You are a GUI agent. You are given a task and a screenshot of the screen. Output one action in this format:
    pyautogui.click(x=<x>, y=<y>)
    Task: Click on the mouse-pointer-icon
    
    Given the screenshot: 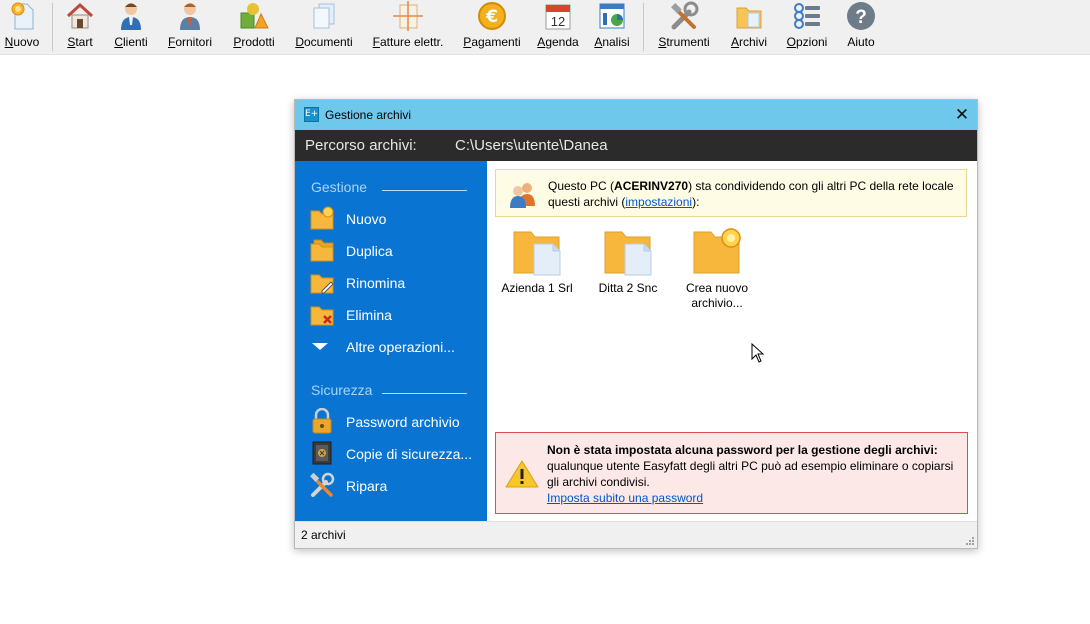 What is the action you would take?
    pyautogui.click(x=758, y=353)
    